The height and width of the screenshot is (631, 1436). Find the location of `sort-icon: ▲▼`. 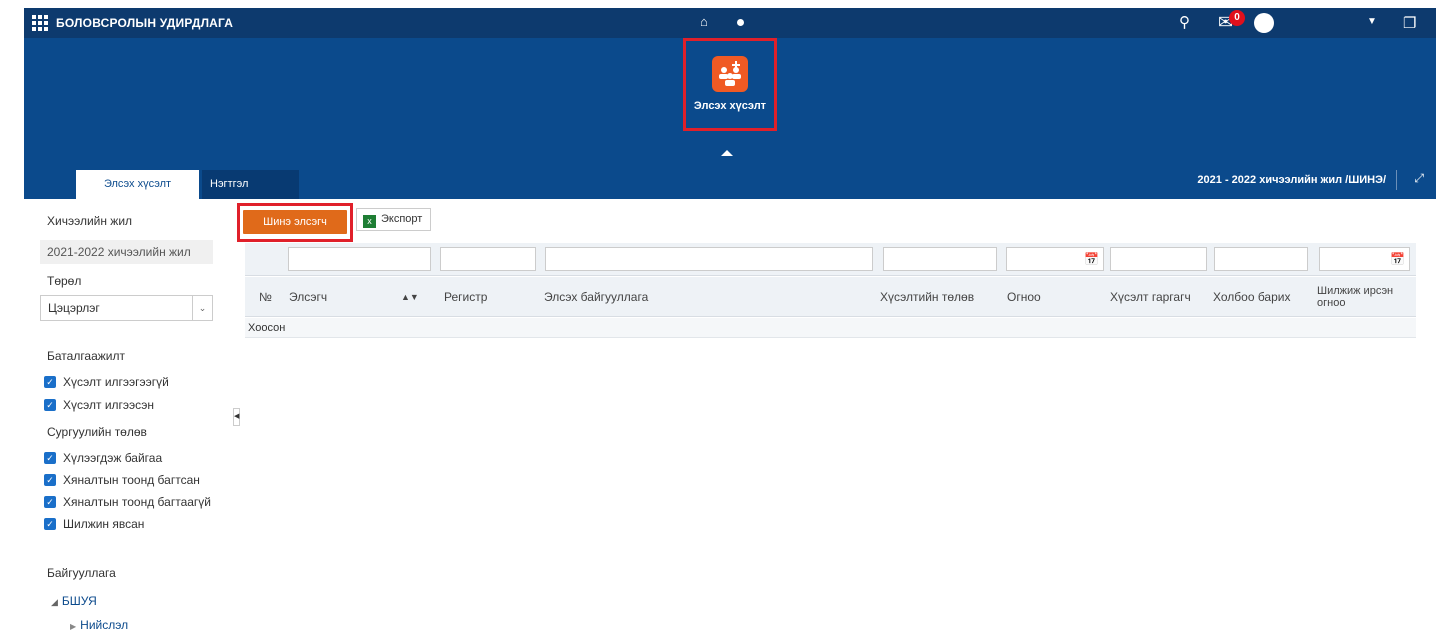

sort-icon: ▲▼ is located at coordinates (410, 297).